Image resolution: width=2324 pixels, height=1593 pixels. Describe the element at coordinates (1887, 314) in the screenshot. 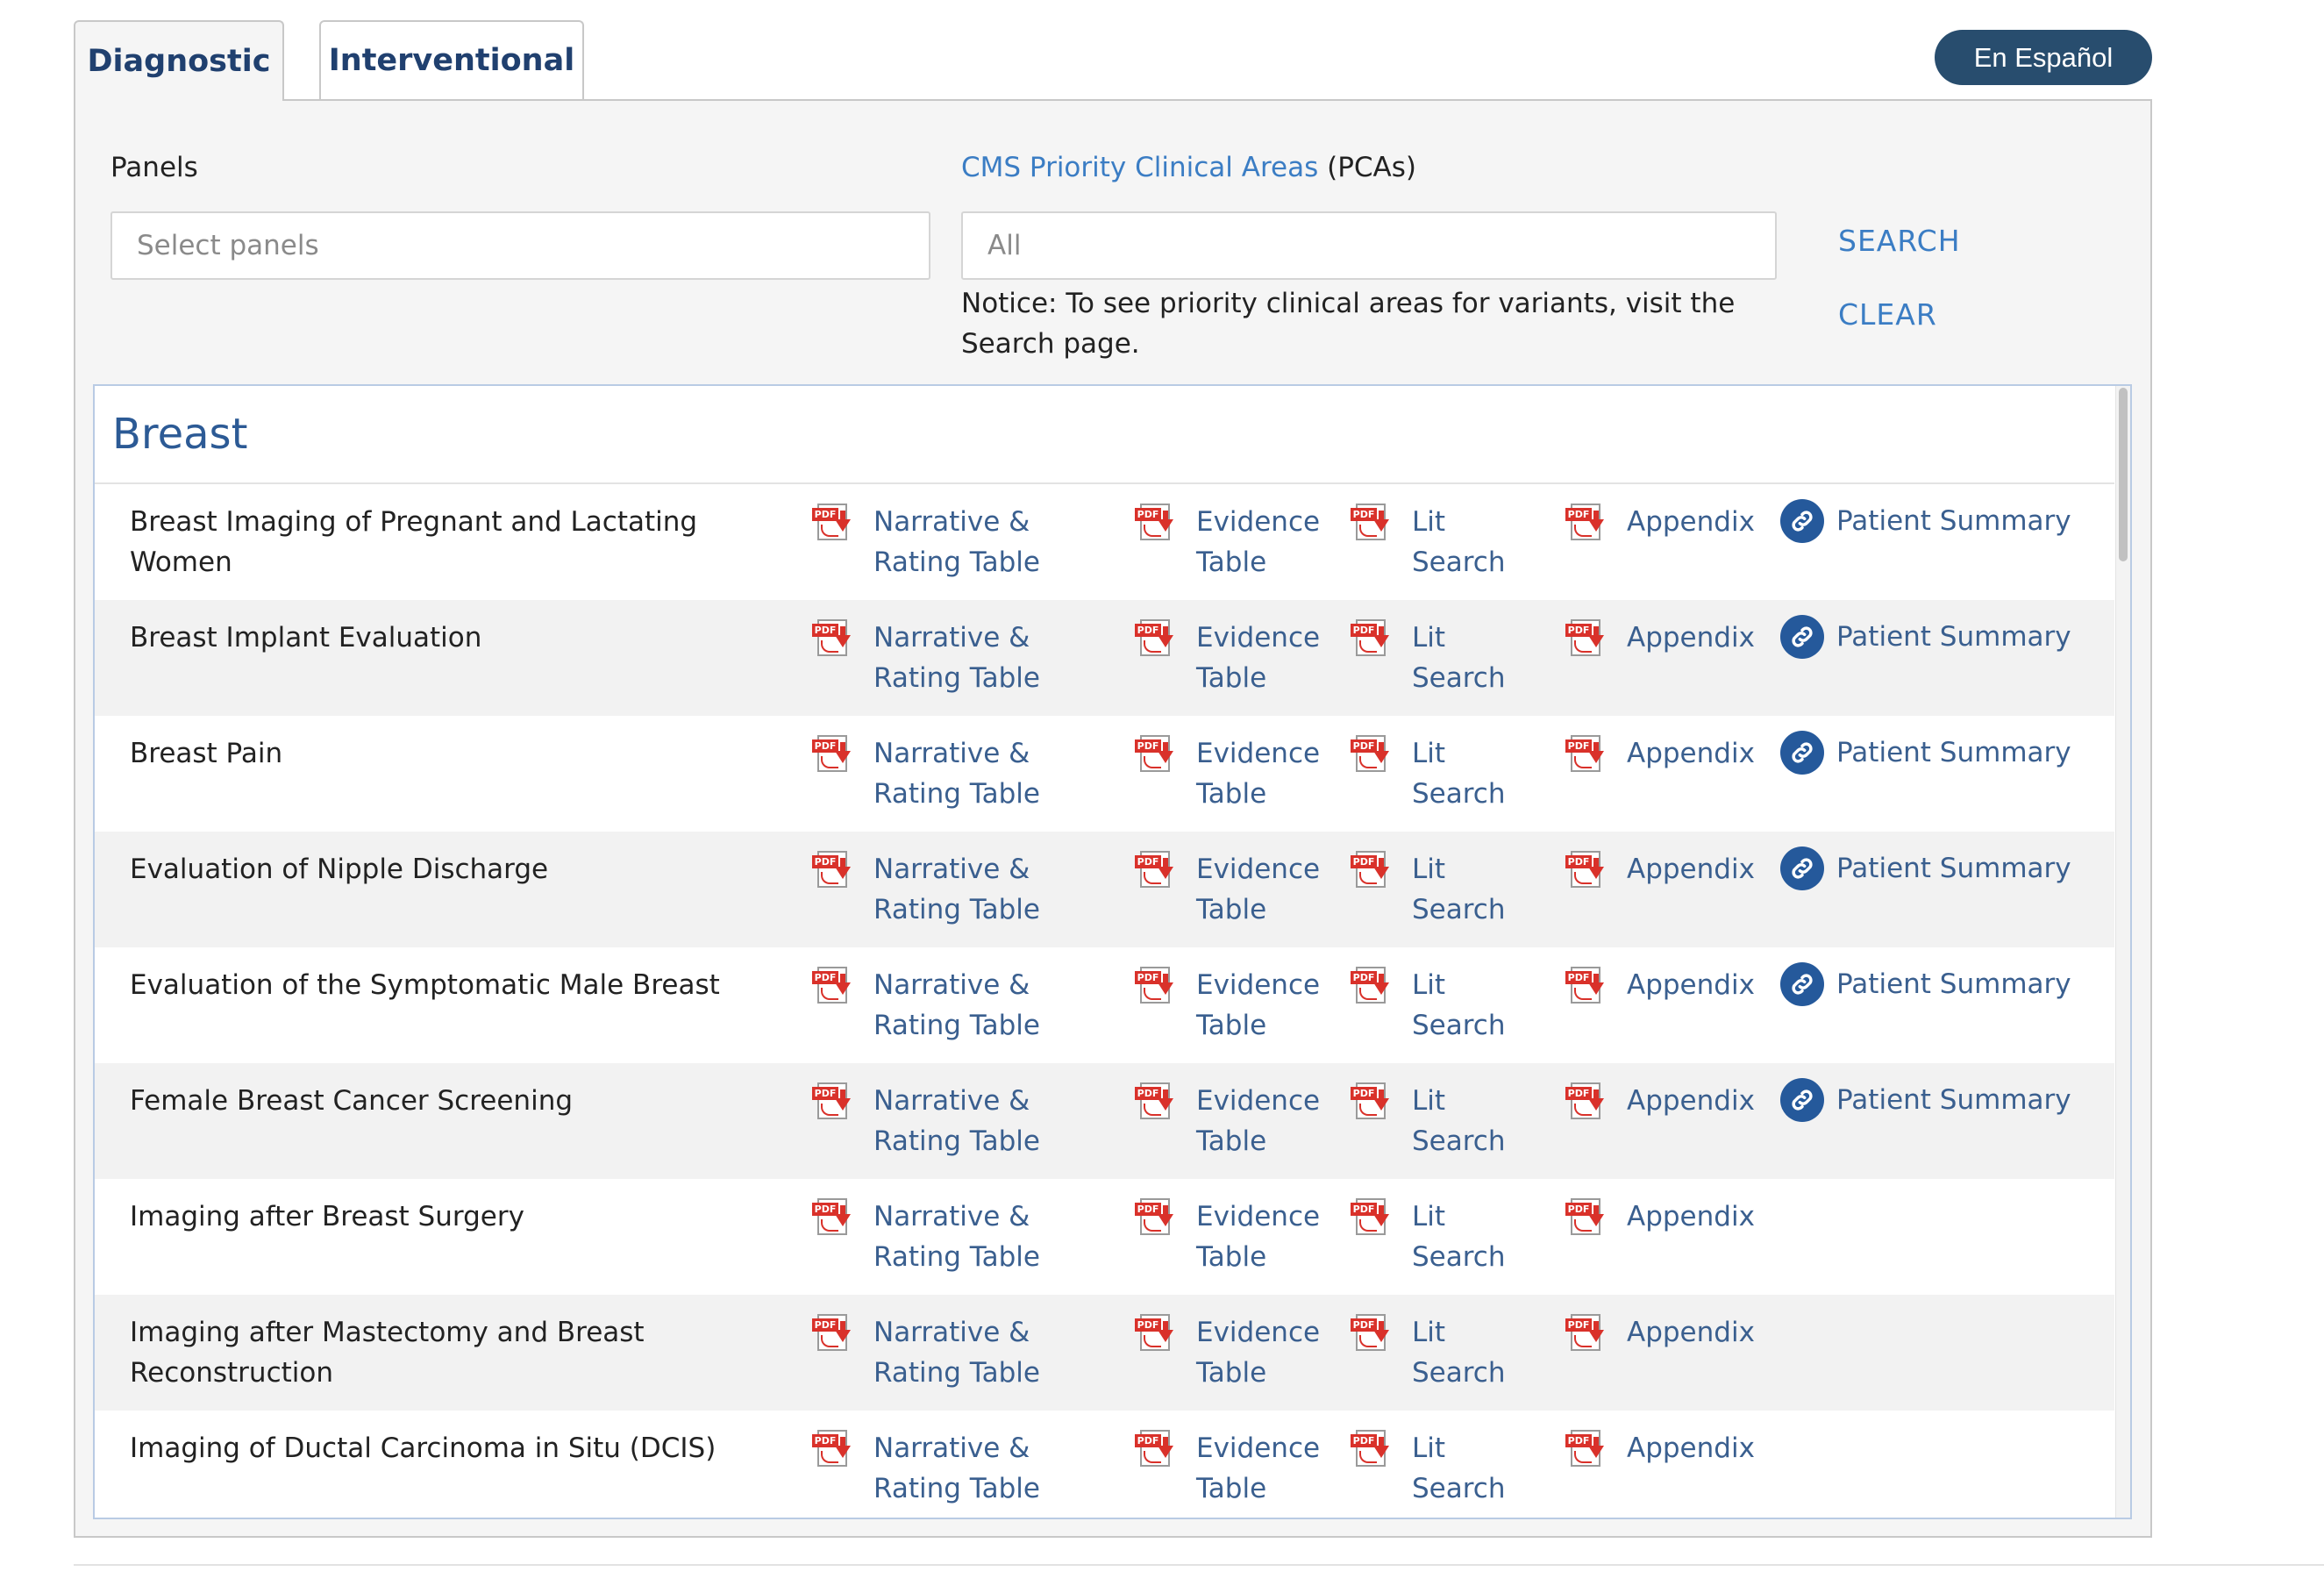

I see `clear-button: CLEAR` at that location.